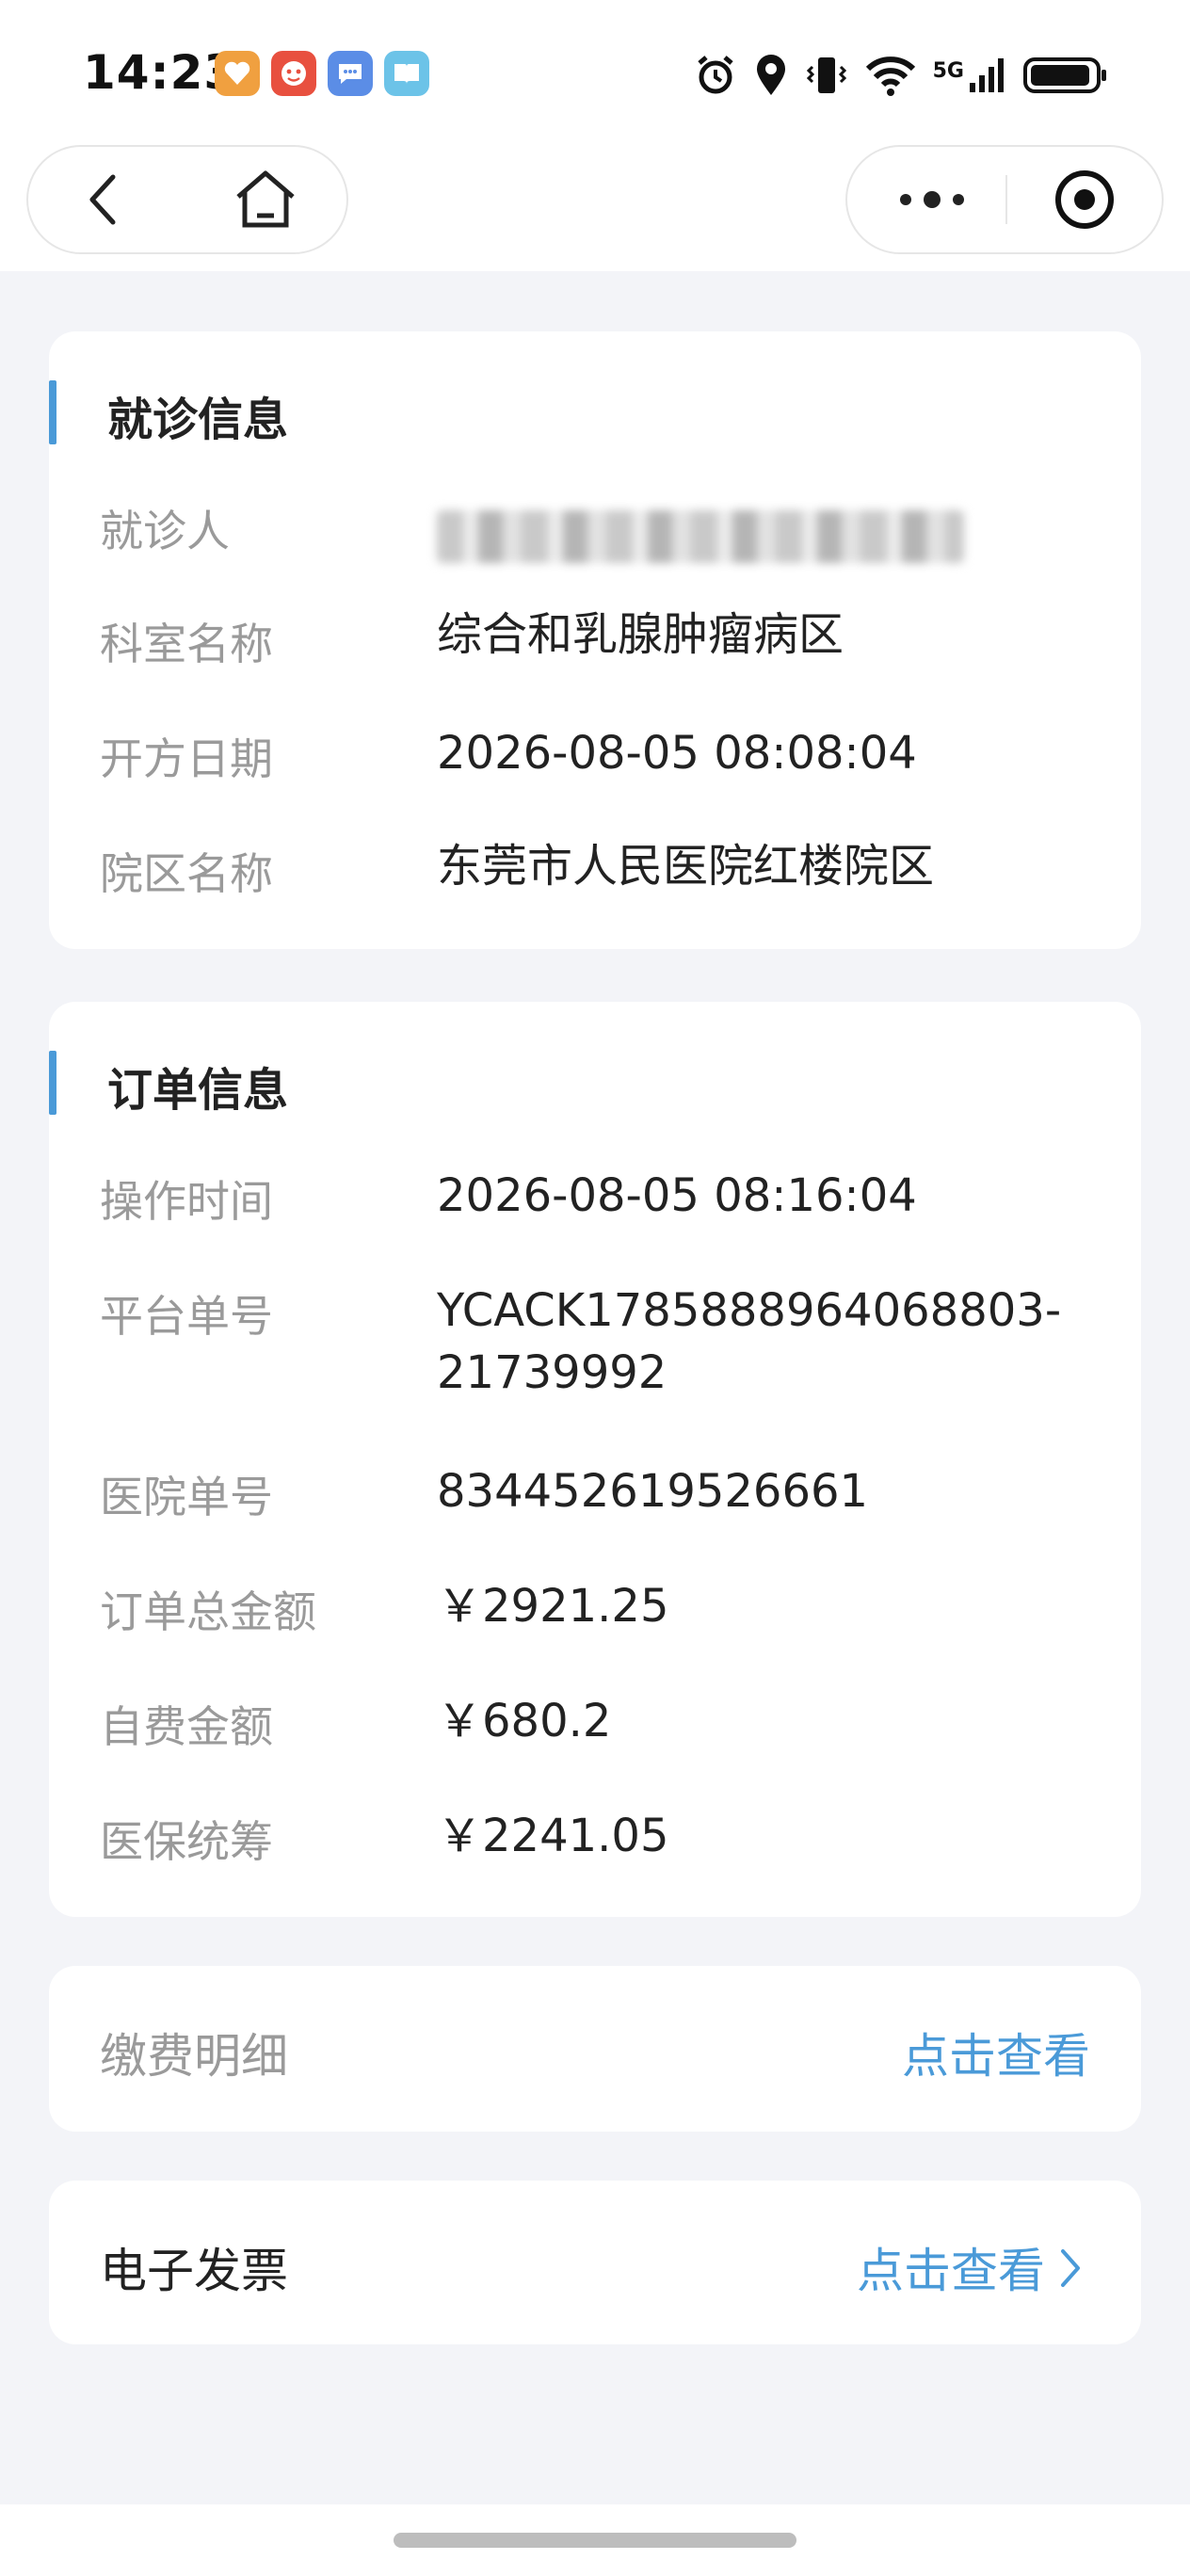  What do you see at coordinates (186, 1497) in the screenshot?
I see `label-hospital-order-no: 医院单号` at bounding box center [186, 1497].